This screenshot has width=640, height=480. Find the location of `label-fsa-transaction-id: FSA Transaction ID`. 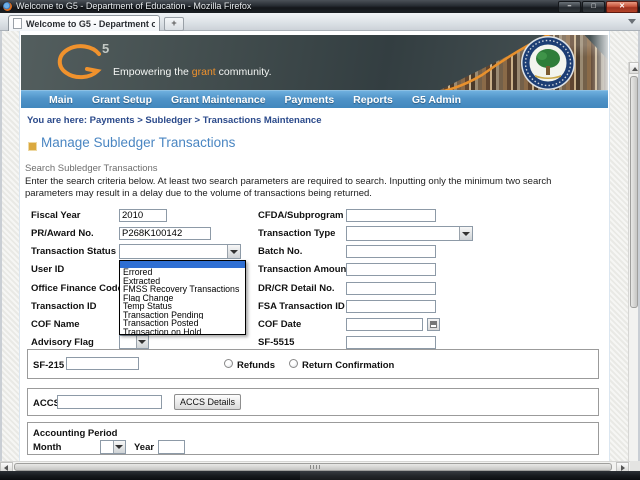

label-fsa-transaction-id: FSA Transaction ID is located at coordinates (301, 306).